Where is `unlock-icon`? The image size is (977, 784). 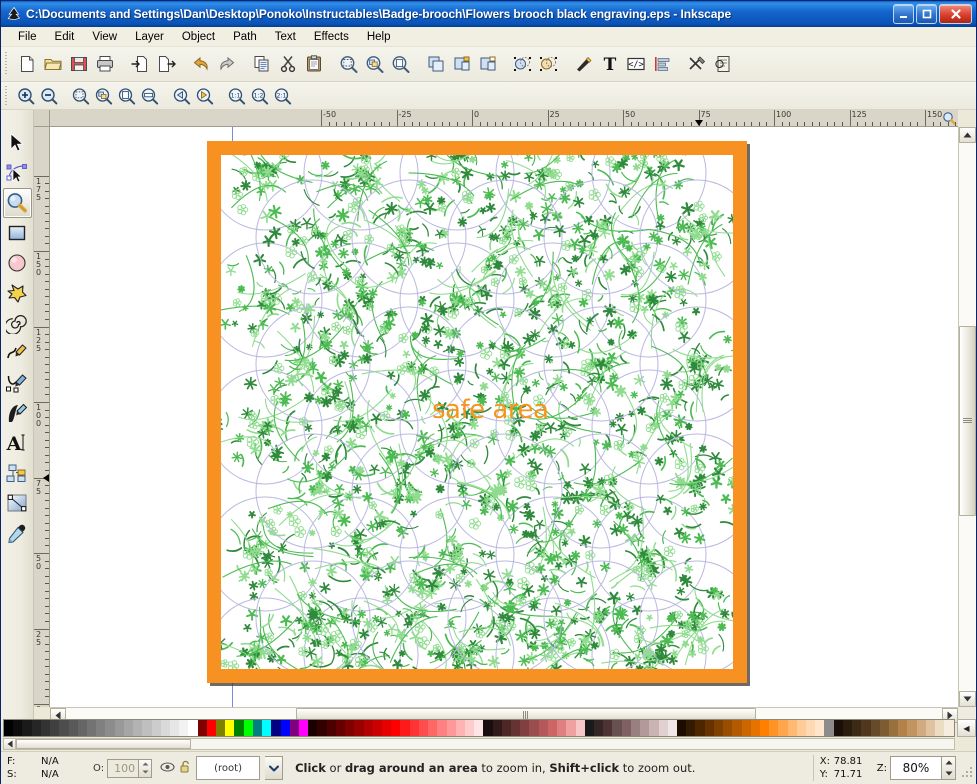 unlock-icon is located at coordinates (185, 768).